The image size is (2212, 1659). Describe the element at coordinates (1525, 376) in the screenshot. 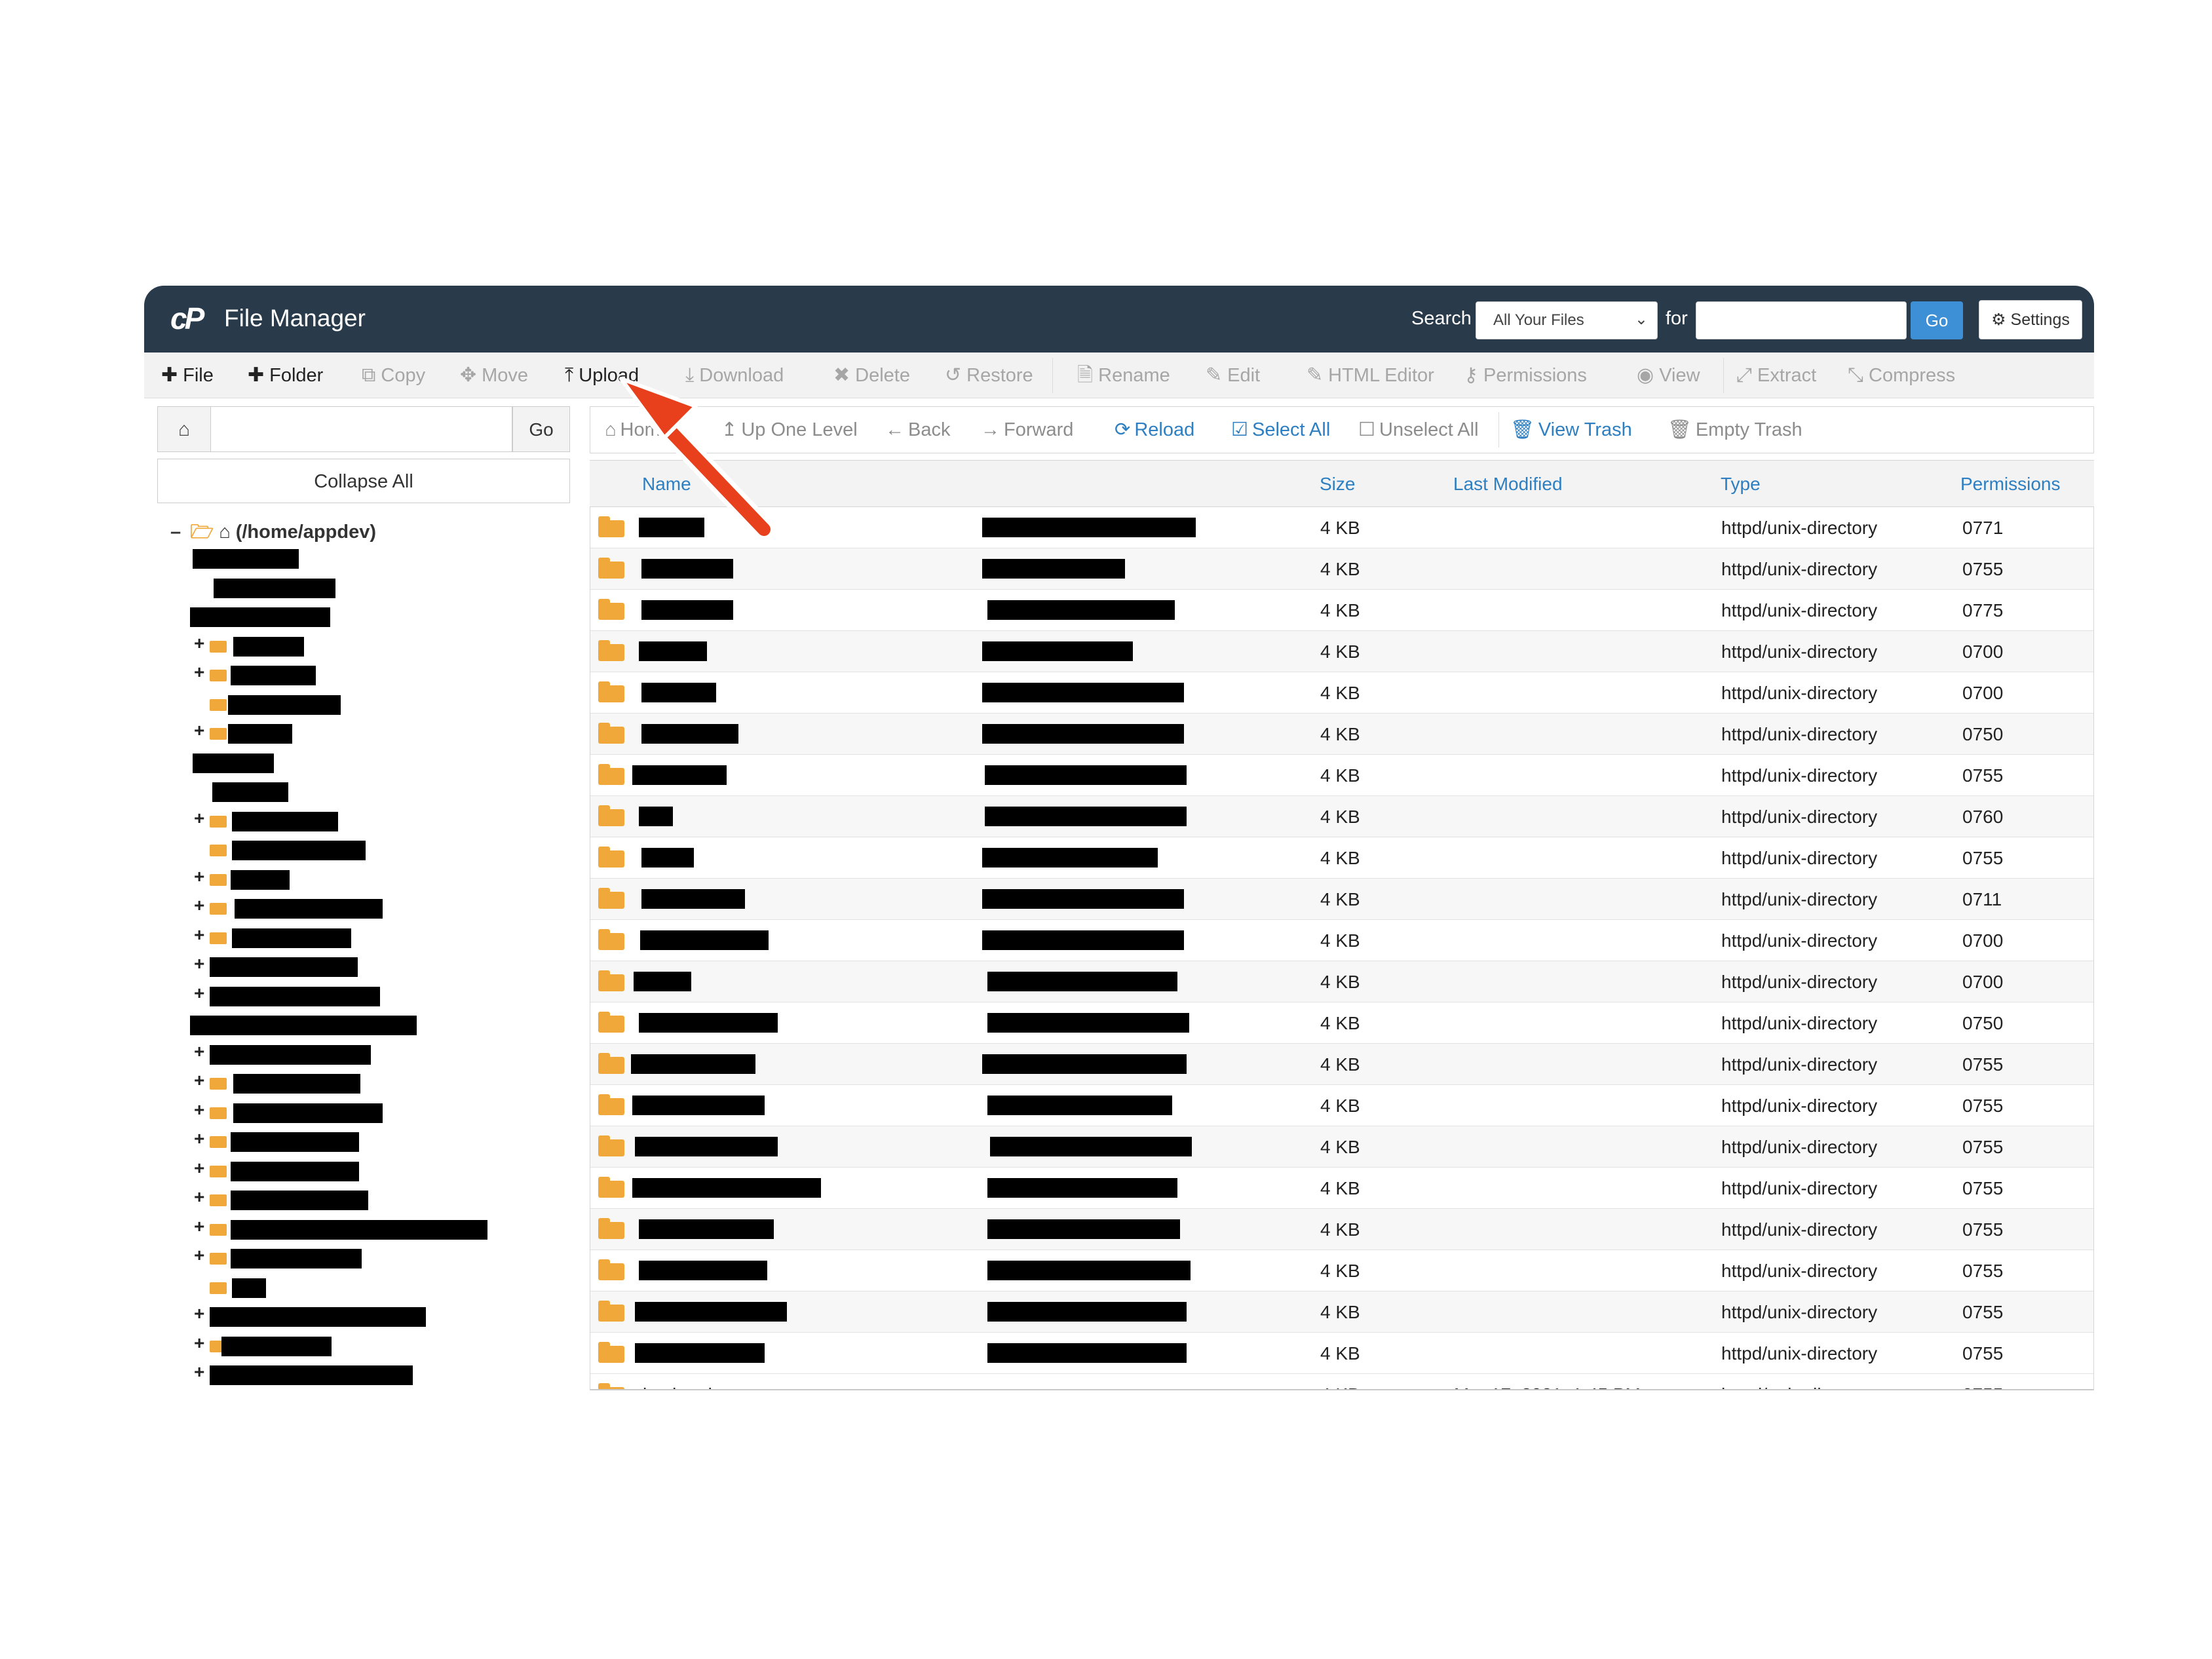

I see `permissions-button: ⚷ Permissions` at that location.